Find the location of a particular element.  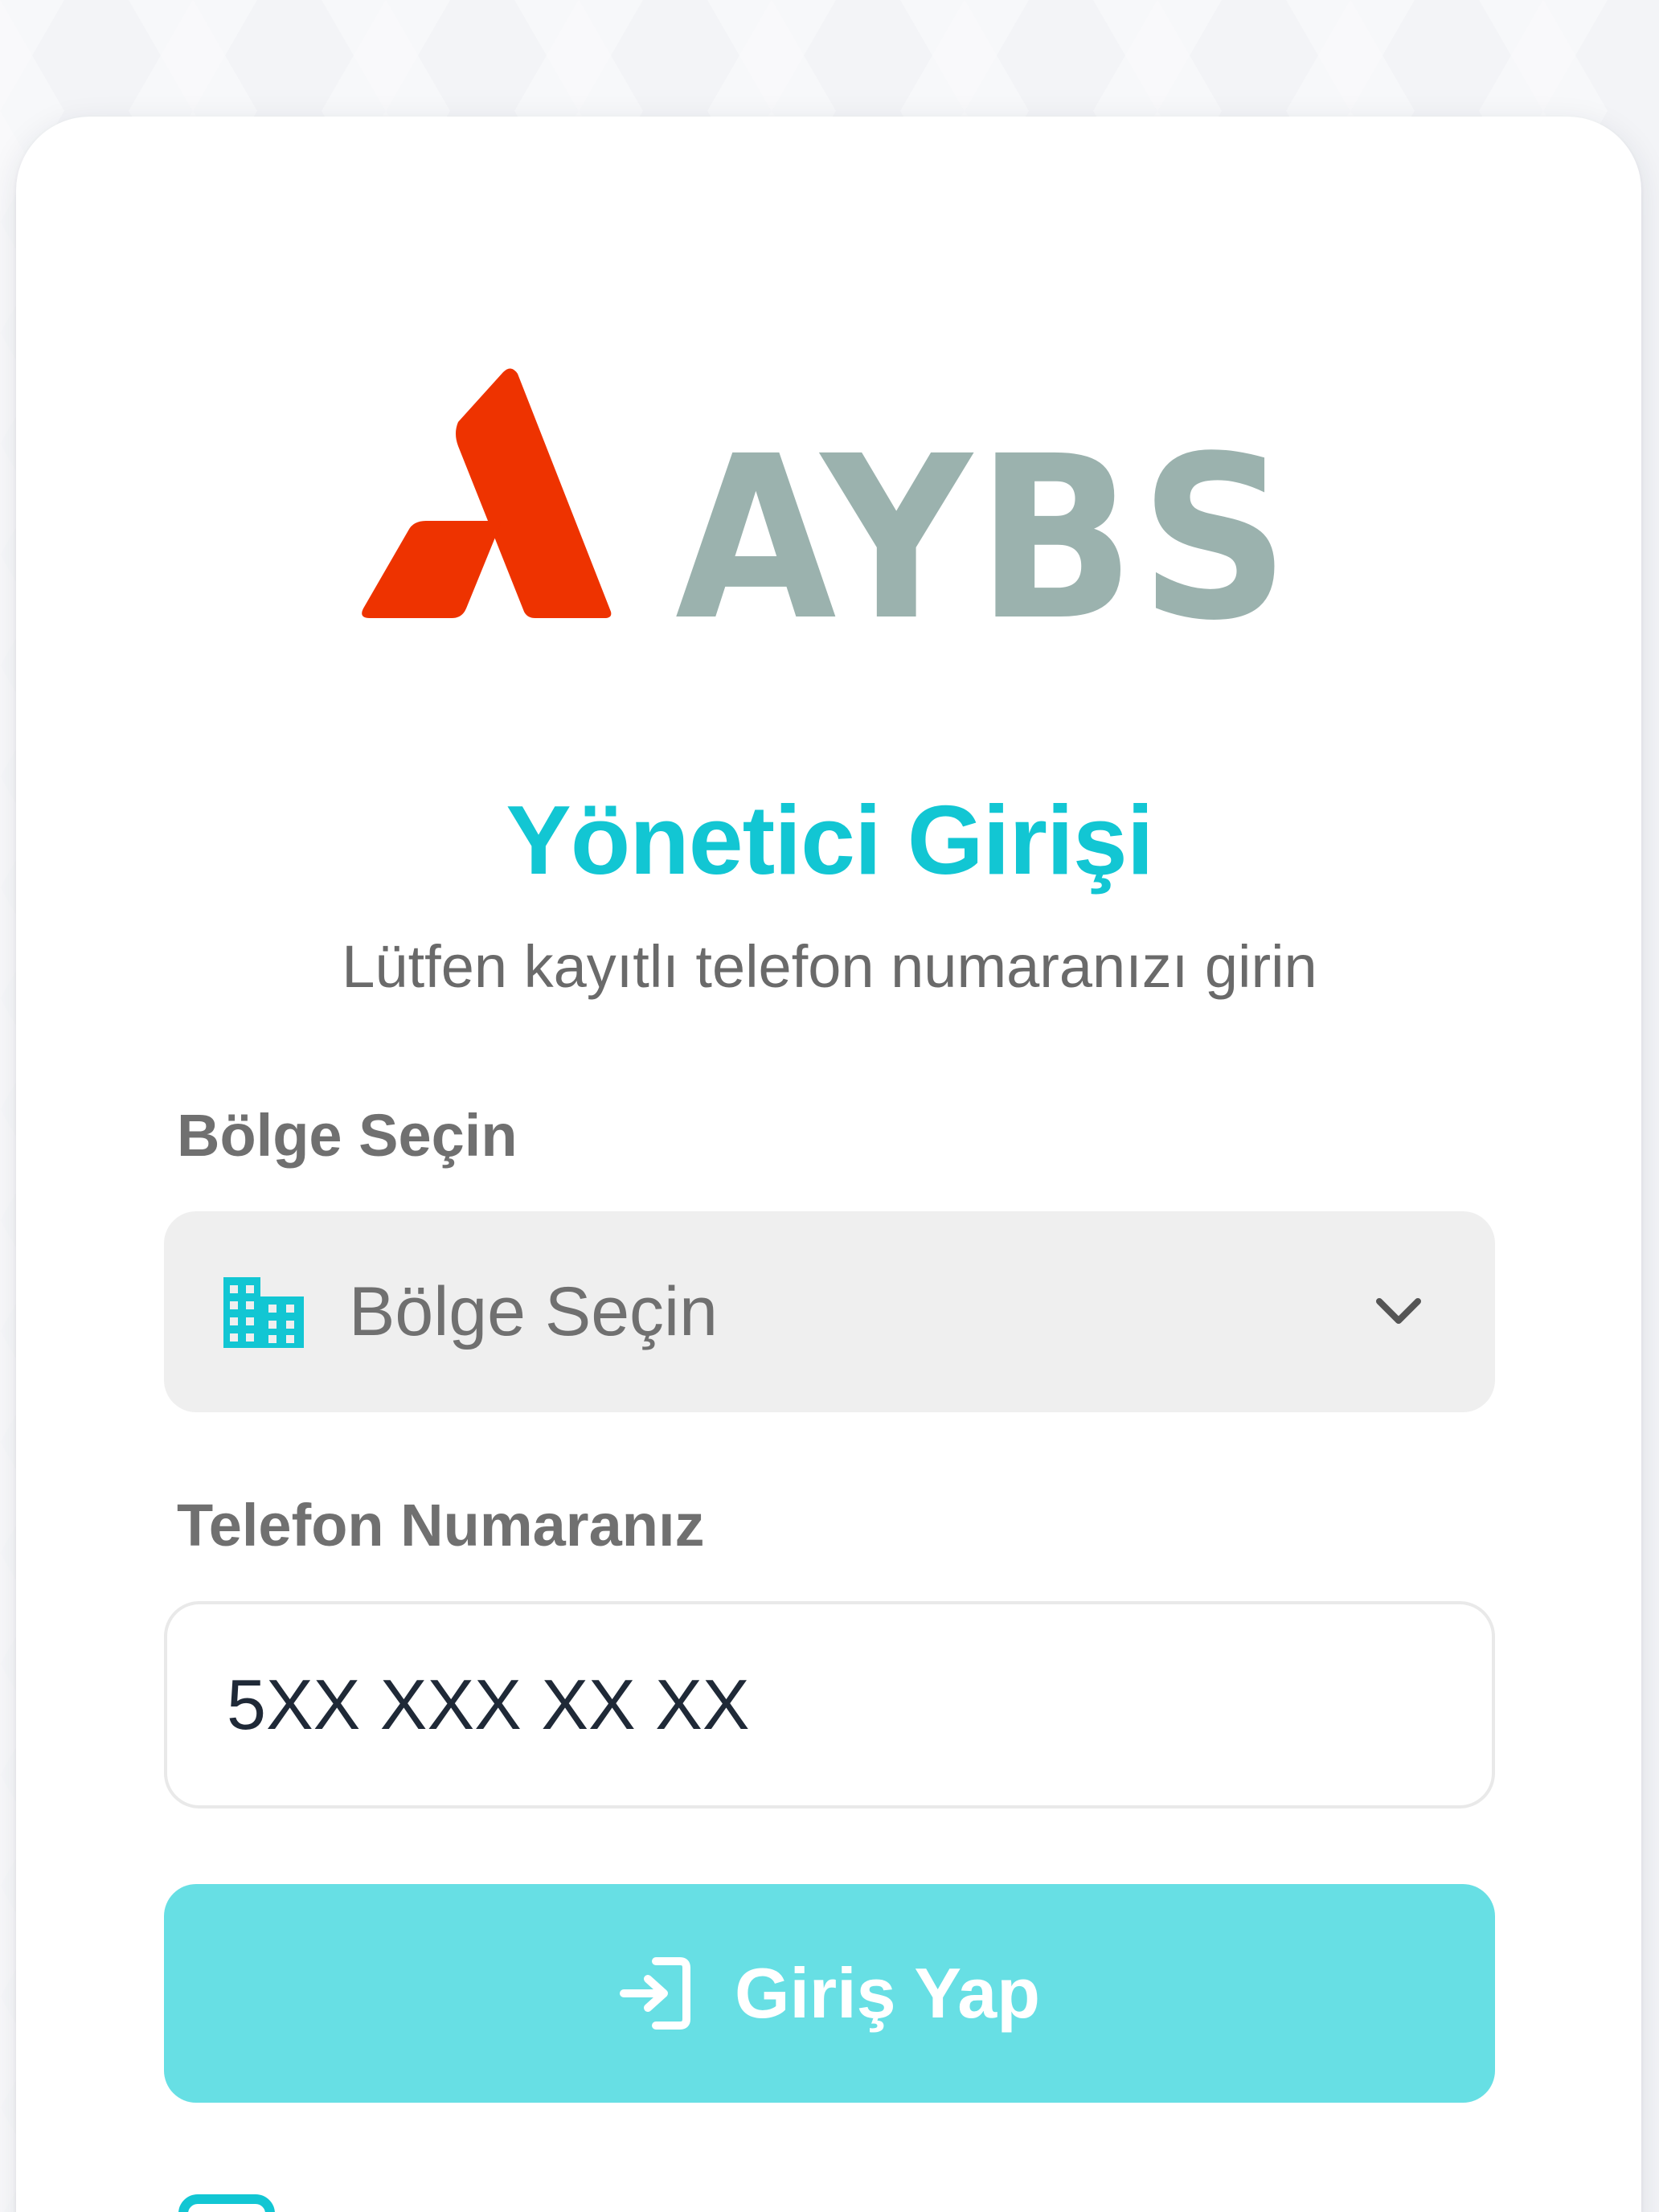

aybs-logo: AYBS is located at coordinates (828, 499).